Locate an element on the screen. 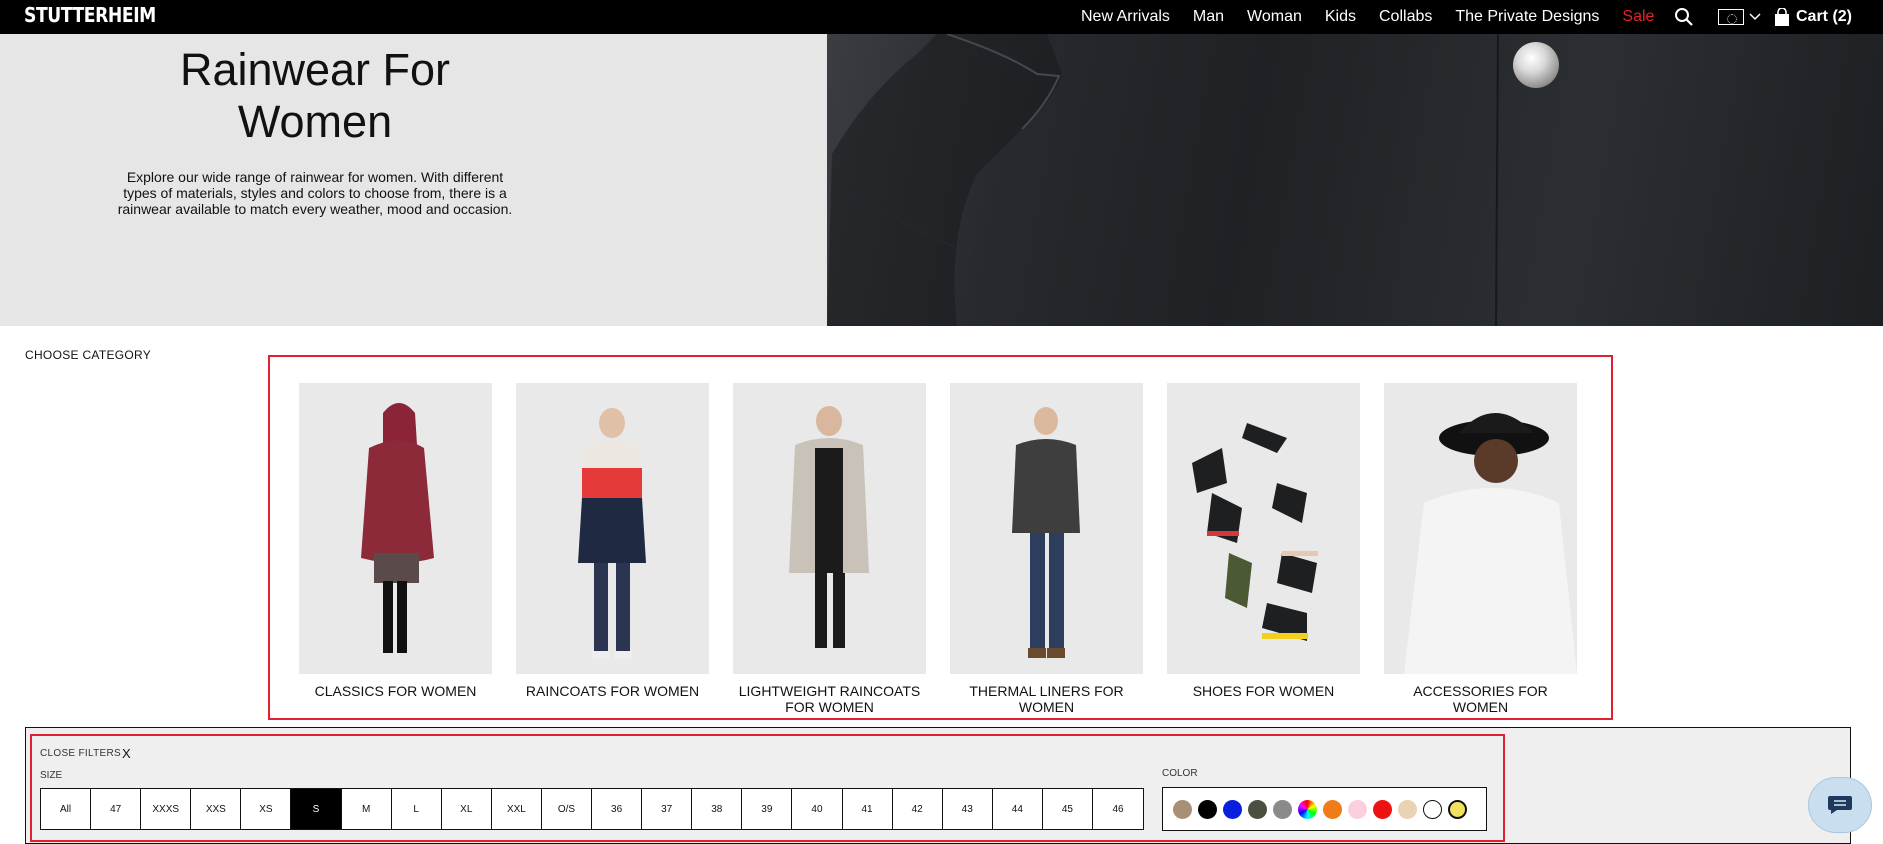 The width and height of the screenshot is (1883, 844). size-option-38: 38 is located at coordinates (717, 809).